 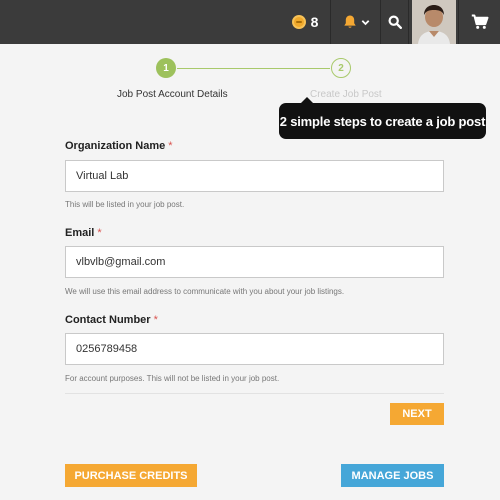 I want to click on cart-icon, so click(x=479, y=21).